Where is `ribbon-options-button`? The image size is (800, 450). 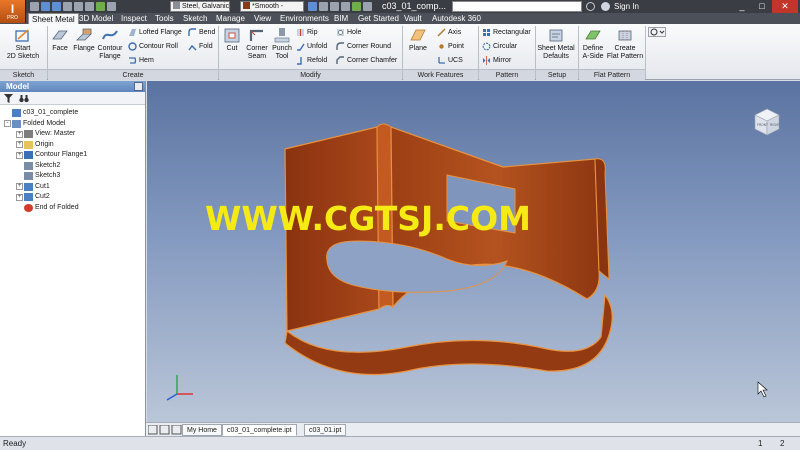 ribbon-options-button is located at coordinates (657, 32).